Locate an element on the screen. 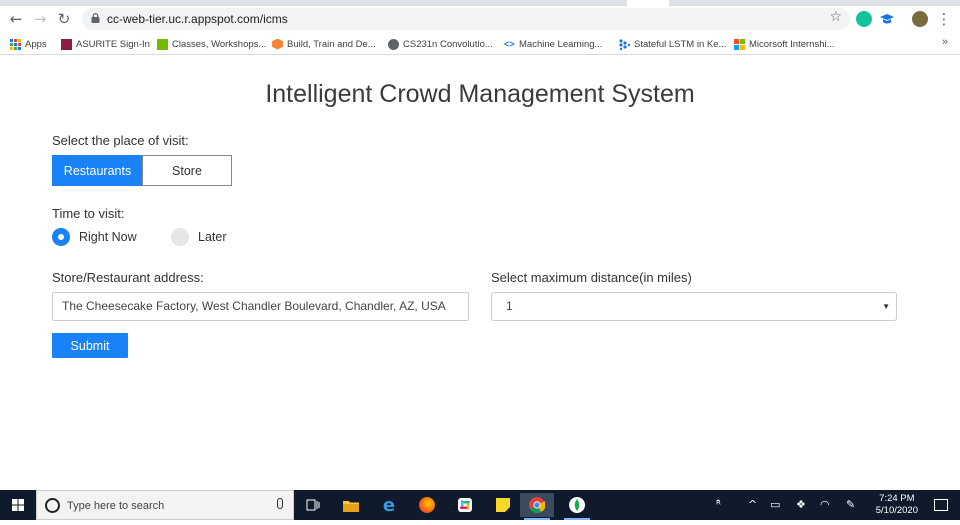  file-explorer-icon is located at coordinates (351, 505).